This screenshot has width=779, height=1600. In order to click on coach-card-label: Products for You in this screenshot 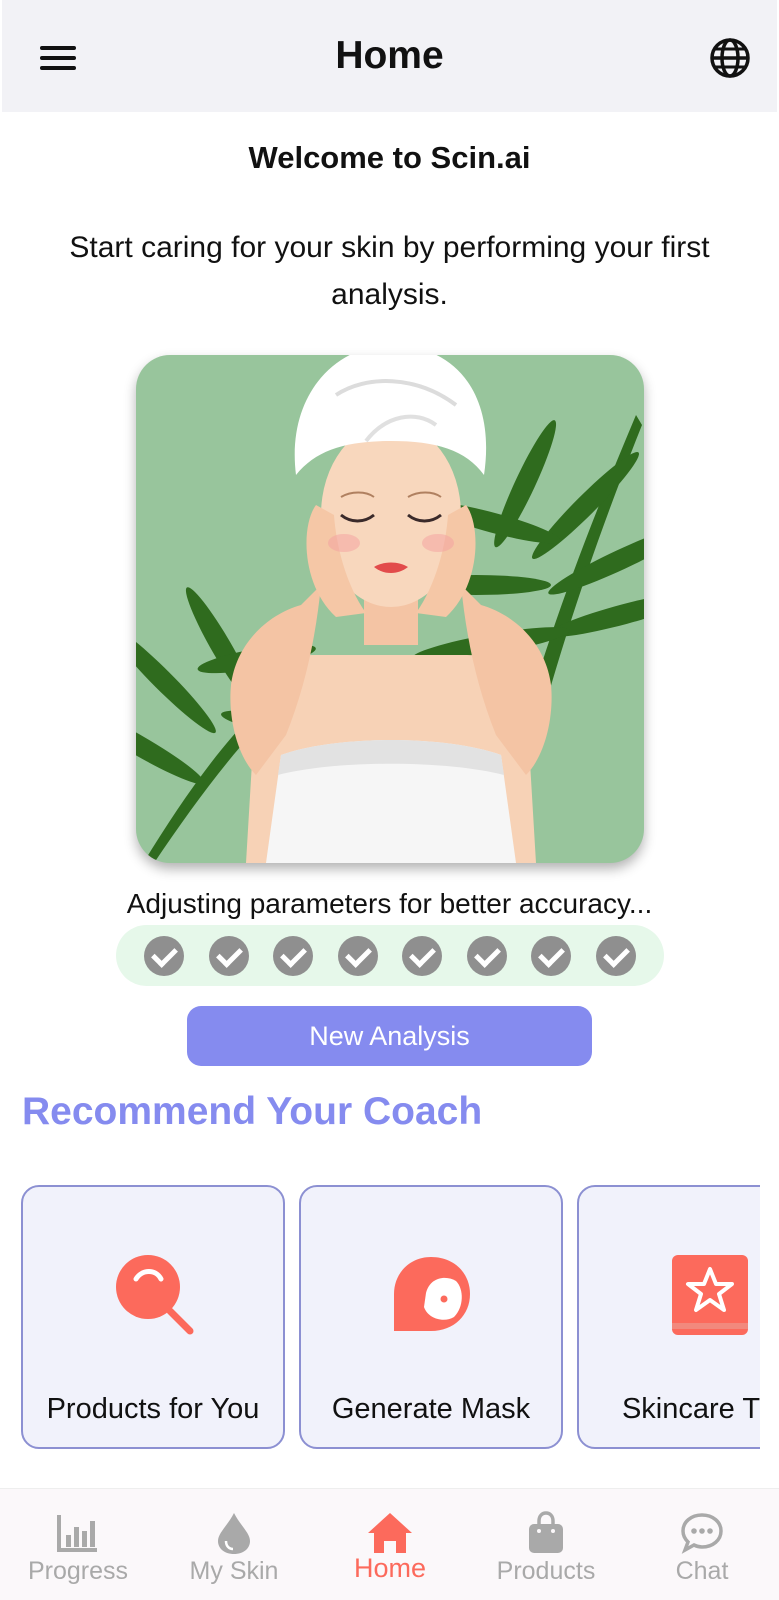, I will do `click(153, 1409)`.